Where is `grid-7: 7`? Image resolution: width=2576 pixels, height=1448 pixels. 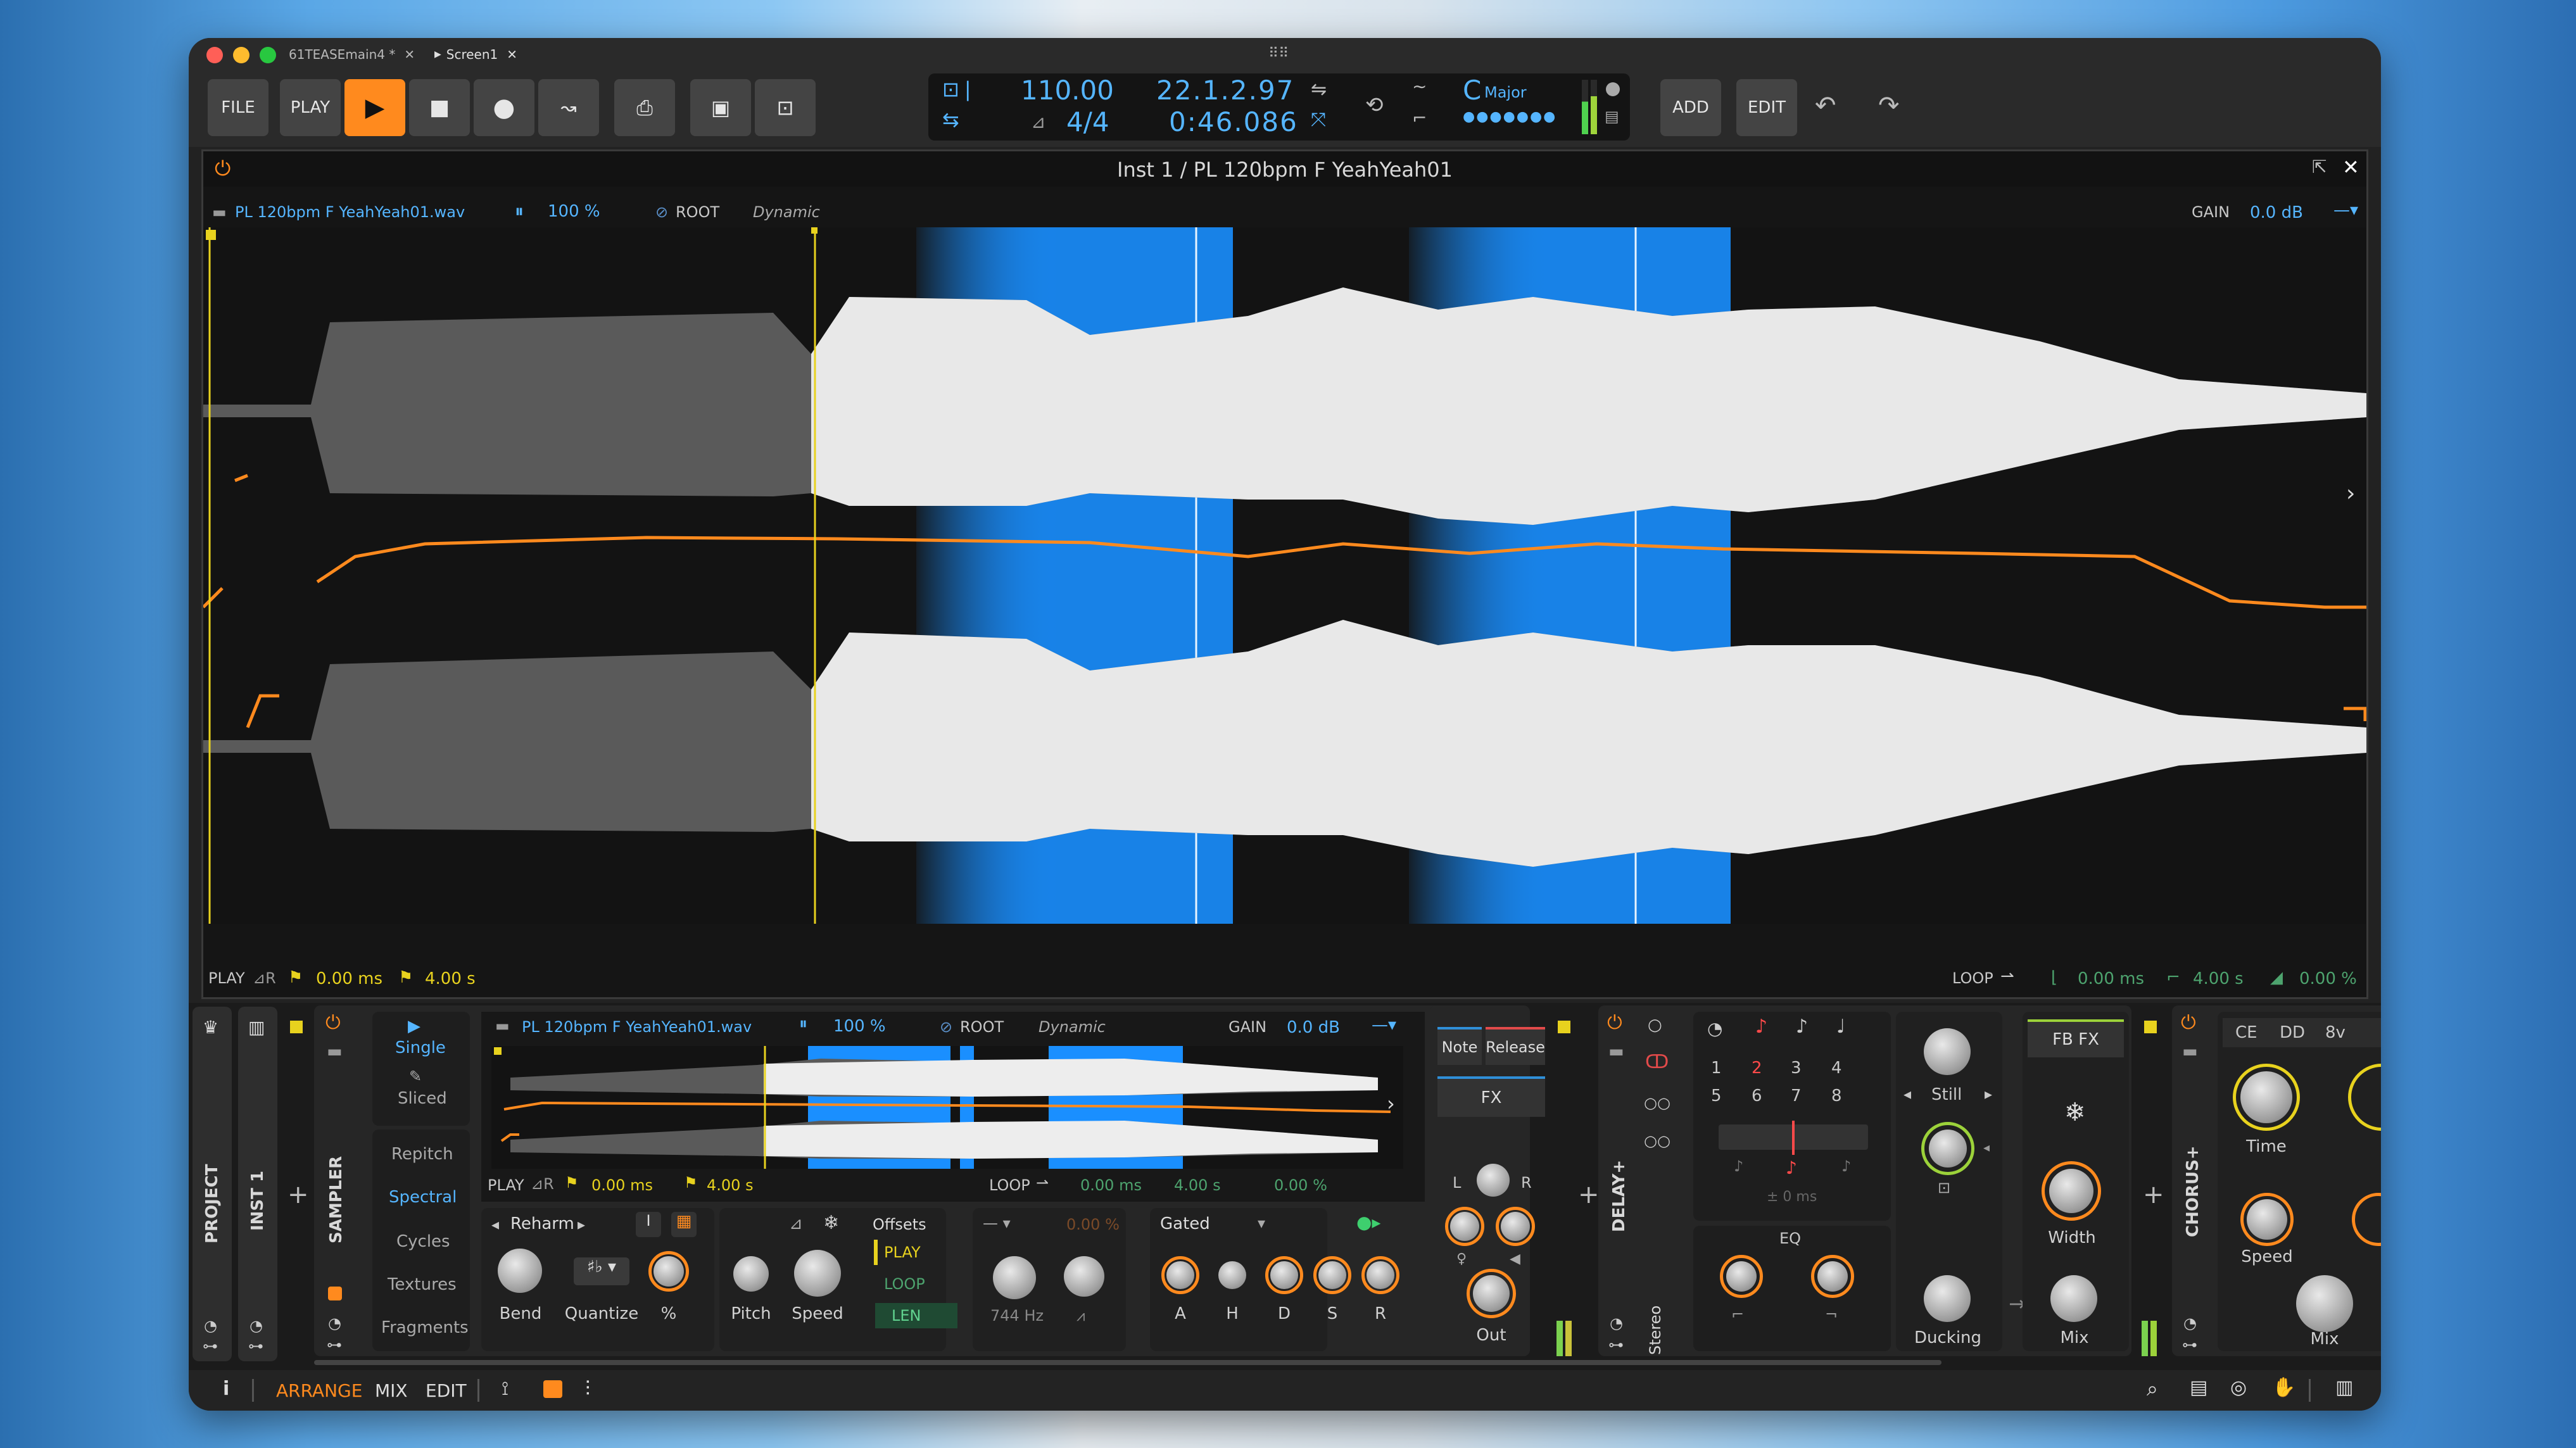
grid-7: 7 is located at coordinates (1796, 1095).